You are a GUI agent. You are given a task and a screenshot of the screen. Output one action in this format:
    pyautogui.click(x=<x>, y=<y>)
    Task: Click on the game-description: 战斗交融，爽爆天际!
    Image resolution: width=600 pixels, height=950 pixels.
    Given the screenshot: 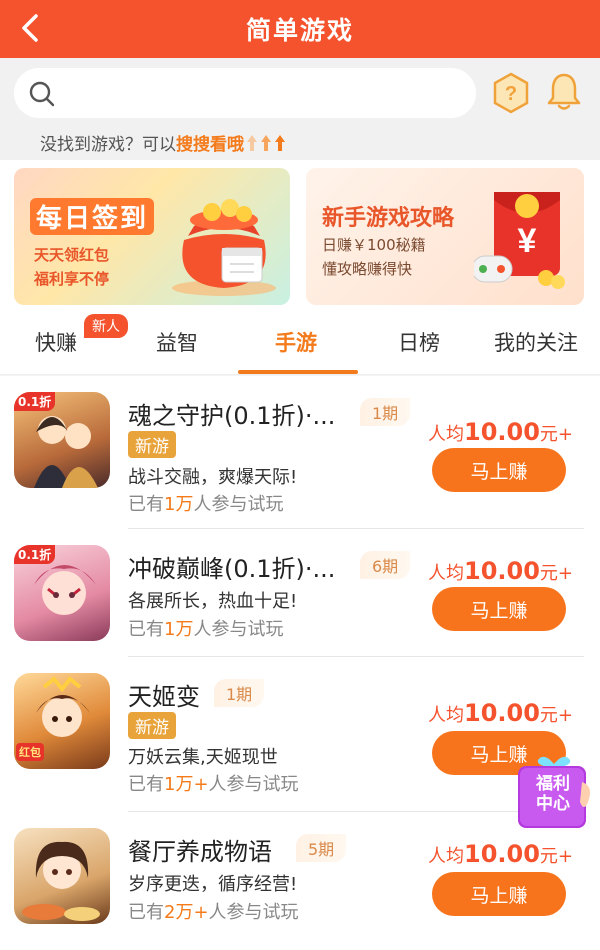 What is the action you would take?
    pyautogui.click(x=213, y=477)
    